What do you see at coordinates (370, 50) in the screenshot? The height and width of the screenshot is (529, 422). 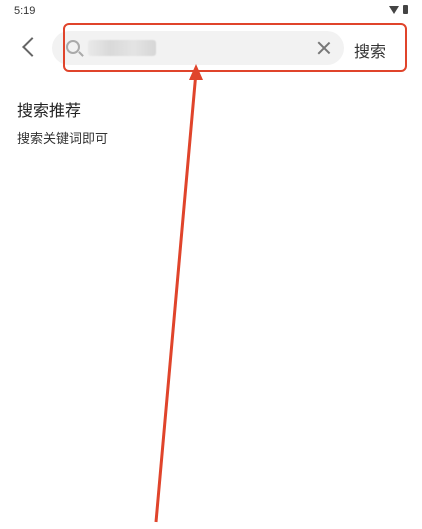 I see `search-button: 搜索` at bounding box center [370, 50].